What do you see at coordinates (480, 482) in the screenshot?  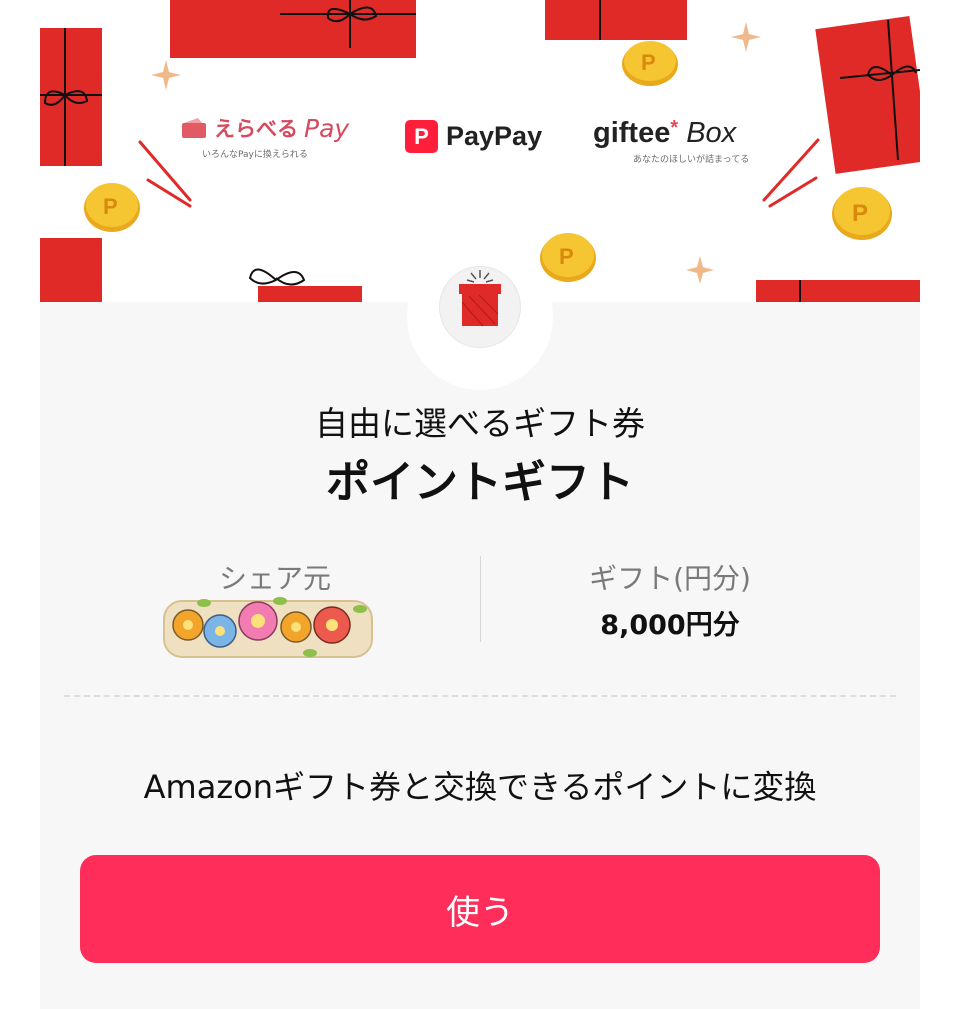 I see `gift-title: ポイントギフト` at bounding box center [480, 482].